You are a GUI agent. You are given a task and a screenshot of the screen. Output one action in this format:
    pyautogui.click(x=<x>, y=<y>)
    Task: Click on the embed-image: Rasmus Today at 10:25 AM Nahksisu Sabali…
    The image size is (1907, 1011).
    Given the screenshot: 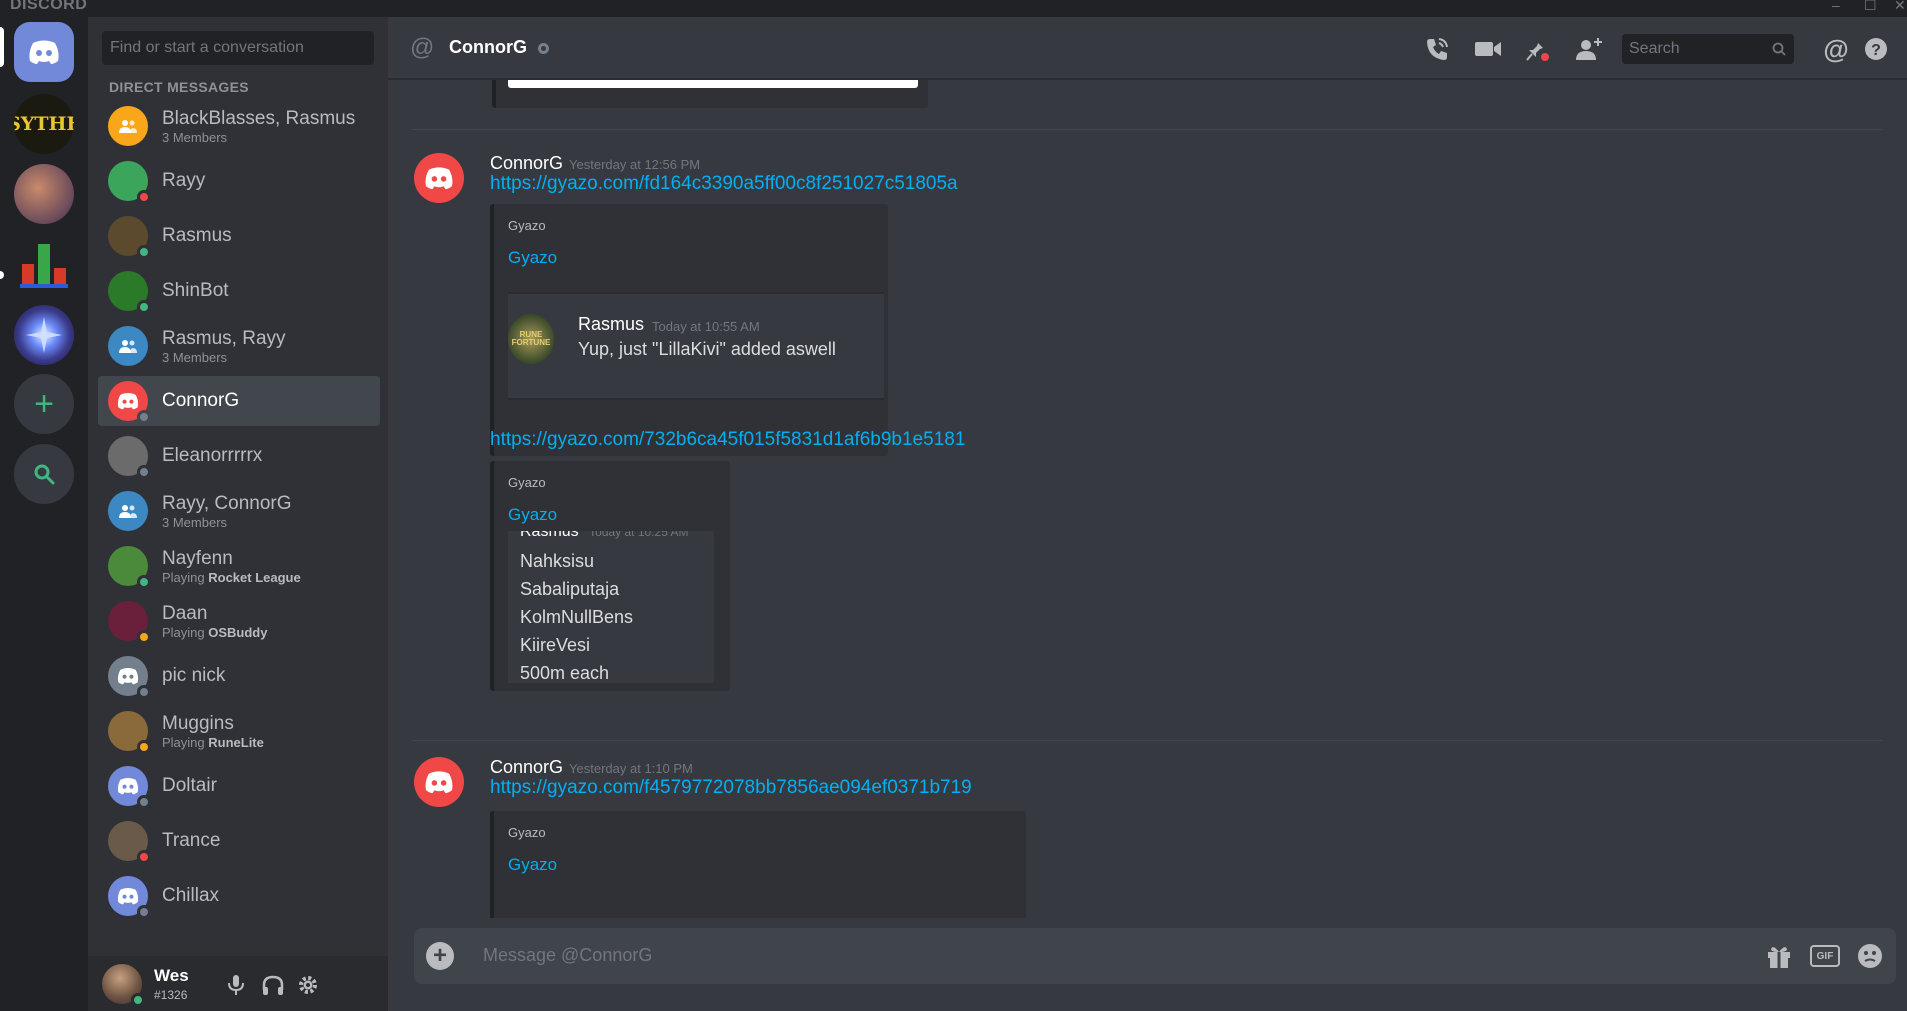 What is the action you would take?
    pyautogui.click(x=611, y=607)
    